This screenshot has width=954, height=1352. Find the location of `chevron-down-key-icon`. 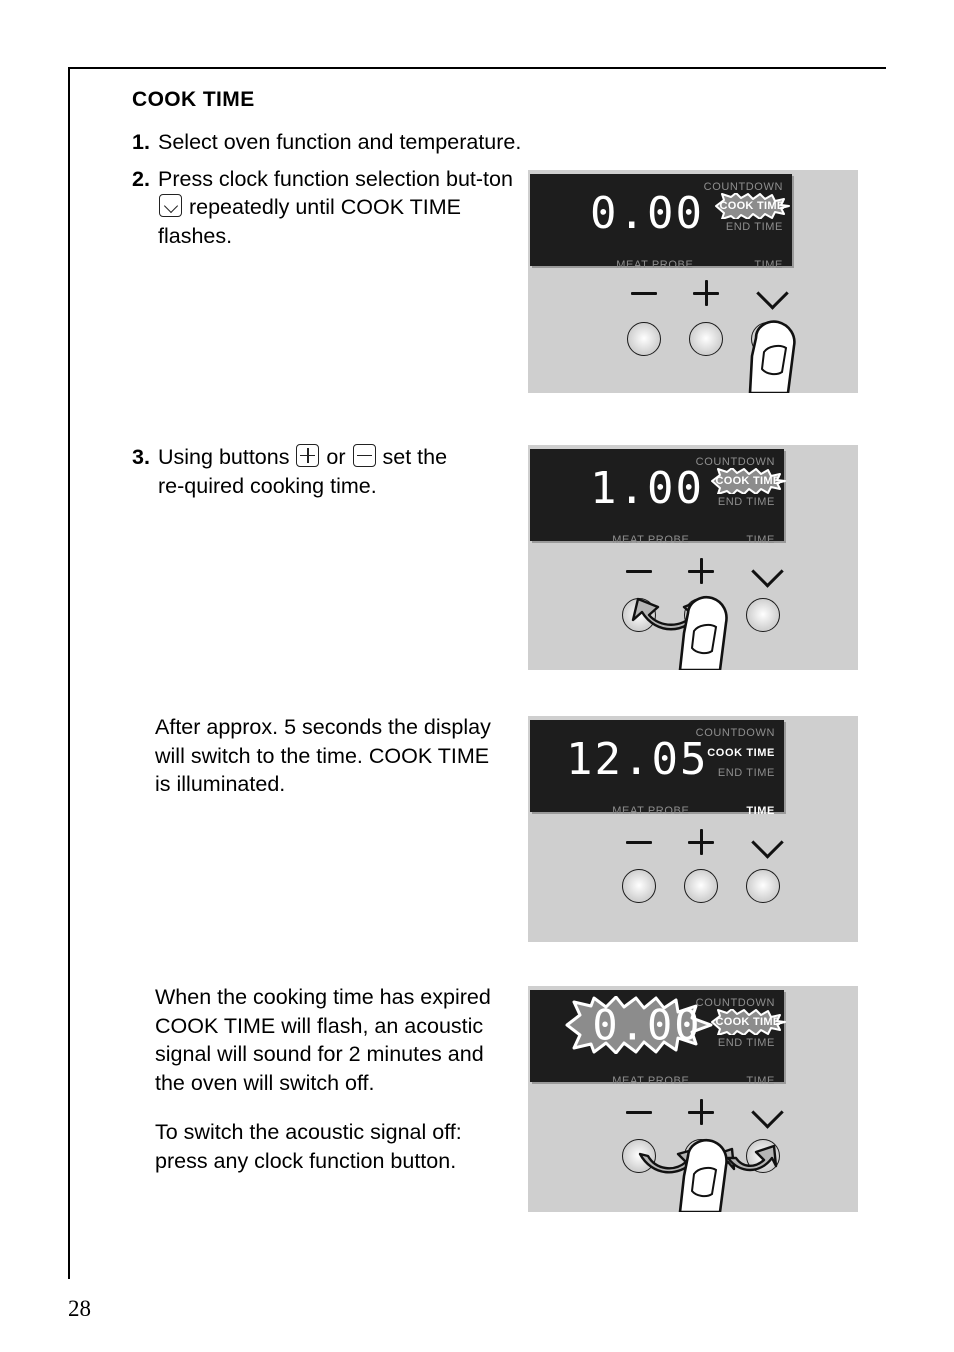

chevron-down-key-icon is located at coordinates (170, 206).